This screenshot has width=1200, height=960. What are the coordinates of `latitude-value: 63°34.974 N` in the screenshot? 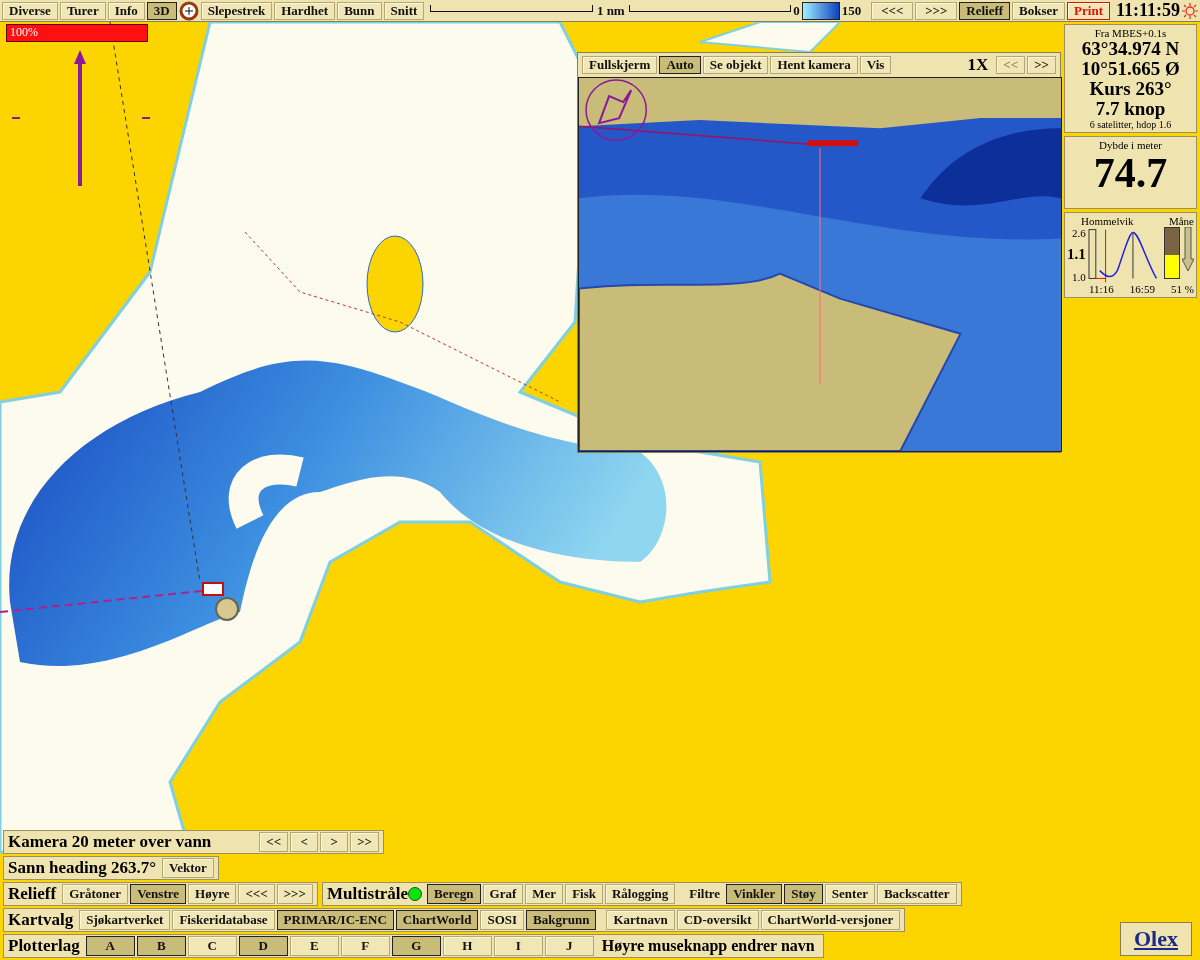 It's located at (1130, 49).